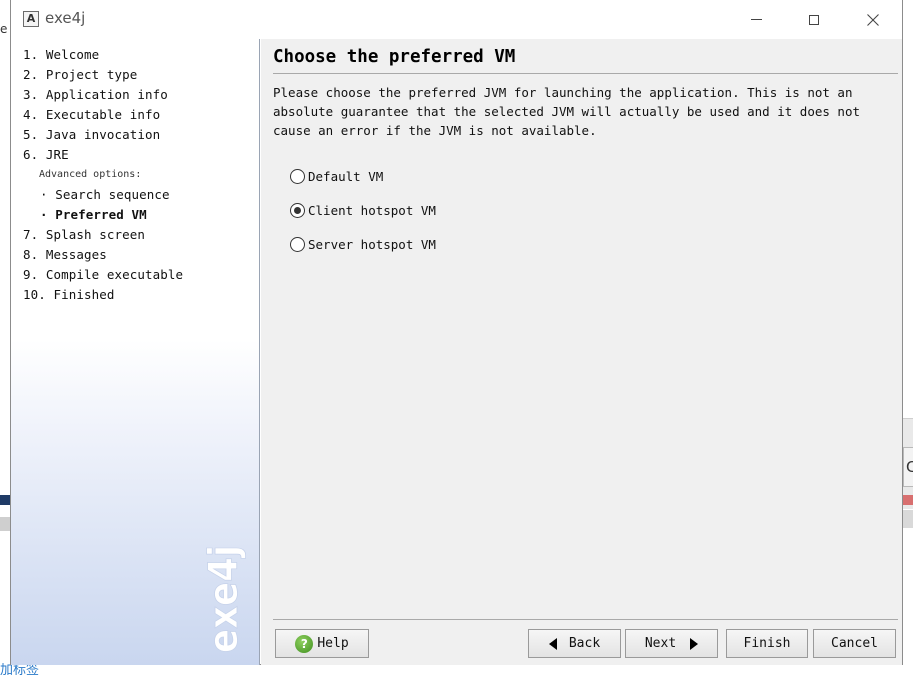 Image resolution: width=913 pixels, height=675 pixels. What do you see at coordinates (95, 94) in the screenshot?
I see `step-application-info: 3. Application info` at bounding box center [95, 94].